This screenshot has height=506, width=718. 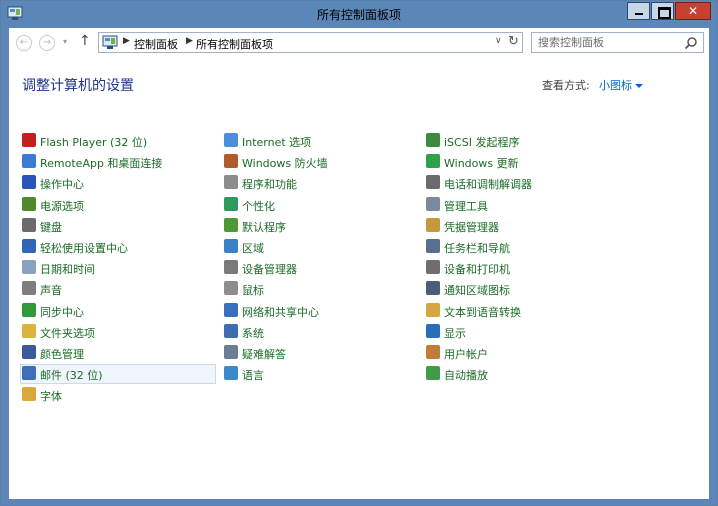 What do you see at coordinates (110, 42) in the screenshot?
I see `control-panel-icon` at bounding box center [110, 42].